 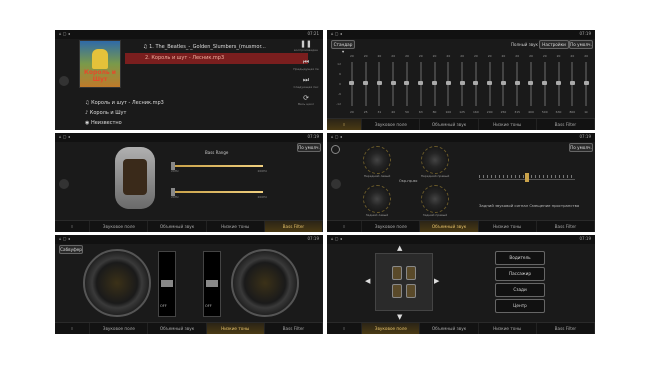 I want to click on sub-slider-left: OFF, so click(x=167, y=284).